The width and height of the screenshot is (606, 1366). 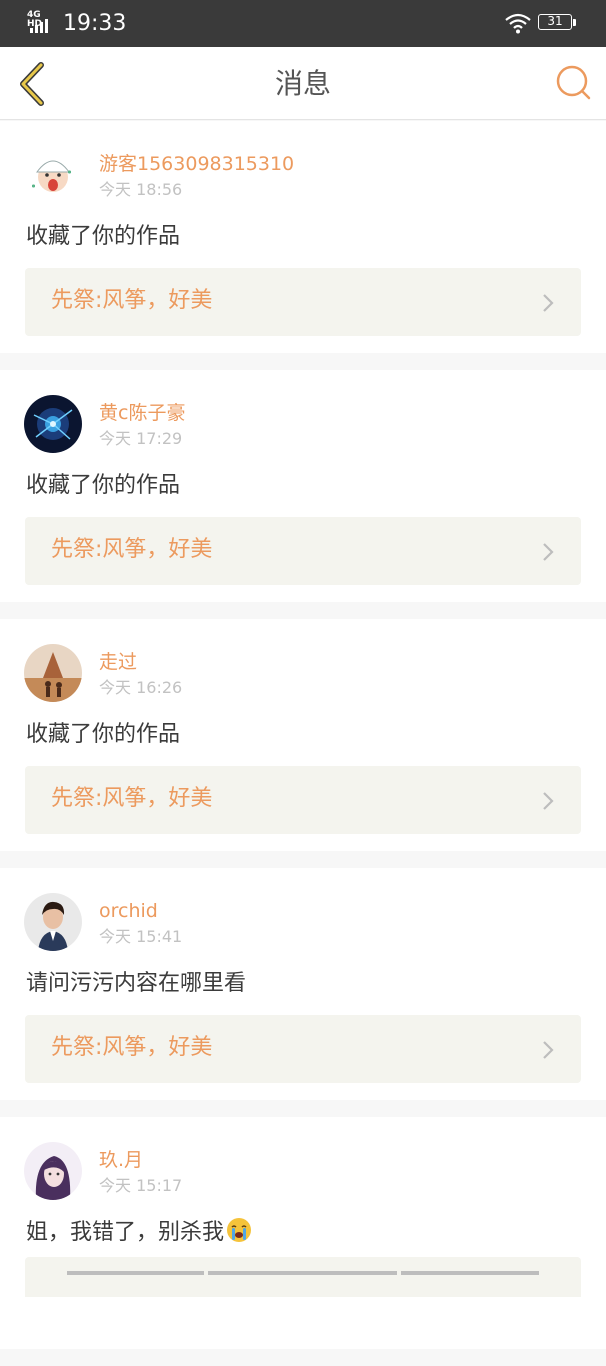 I want to click on battery-icon: 31, so click(x=557, y=23).